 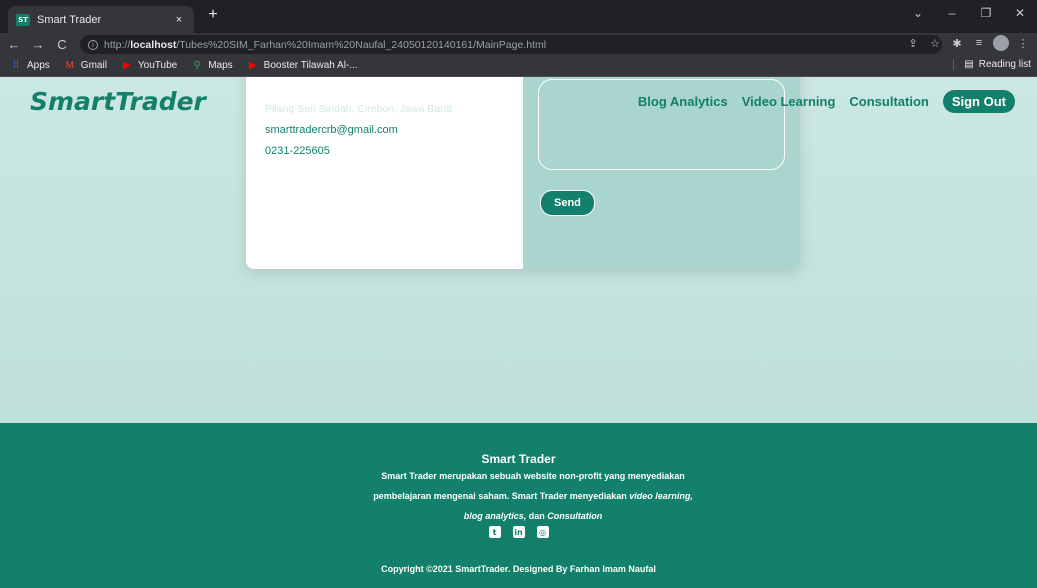 What do you see at coordinates (979, 43) in the screenshot?
I see `media-control-icon: ≡` at bounding box center [979, 43].